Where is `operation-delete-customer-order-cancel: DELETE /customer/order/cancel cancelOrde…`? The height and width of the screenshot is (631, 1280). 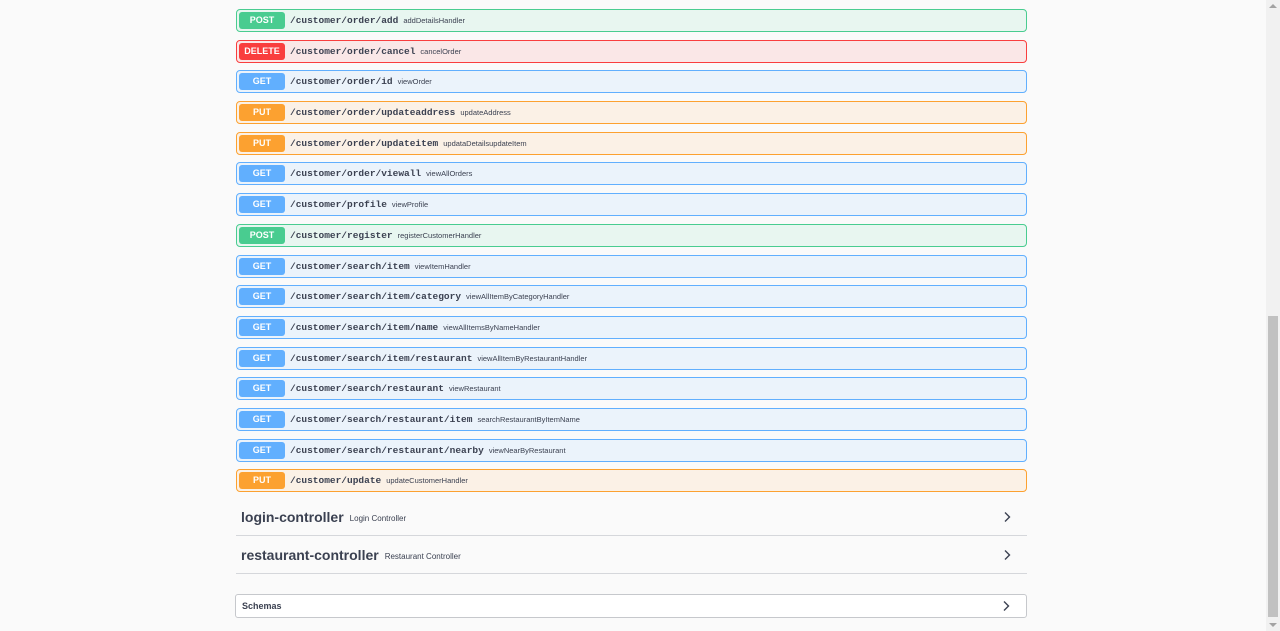 operation-delete-customer-order-cancel: DELETE /customer/order/cancel cancelOrde… is located at coordinates (631, 51).